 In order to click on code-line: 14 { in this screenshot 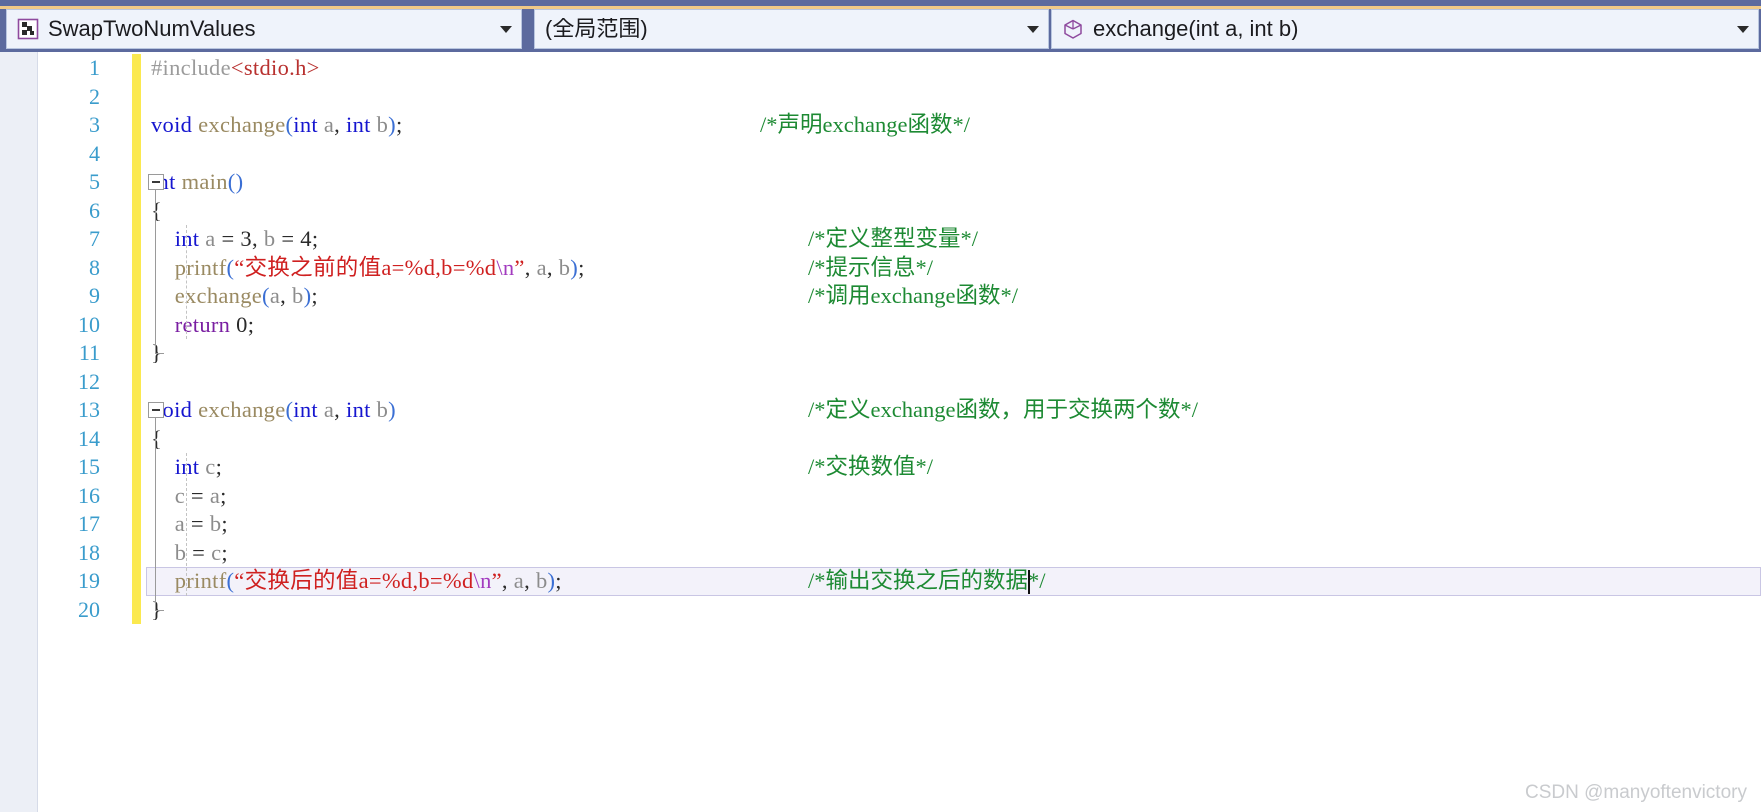, I will do `click(899, 439)`.